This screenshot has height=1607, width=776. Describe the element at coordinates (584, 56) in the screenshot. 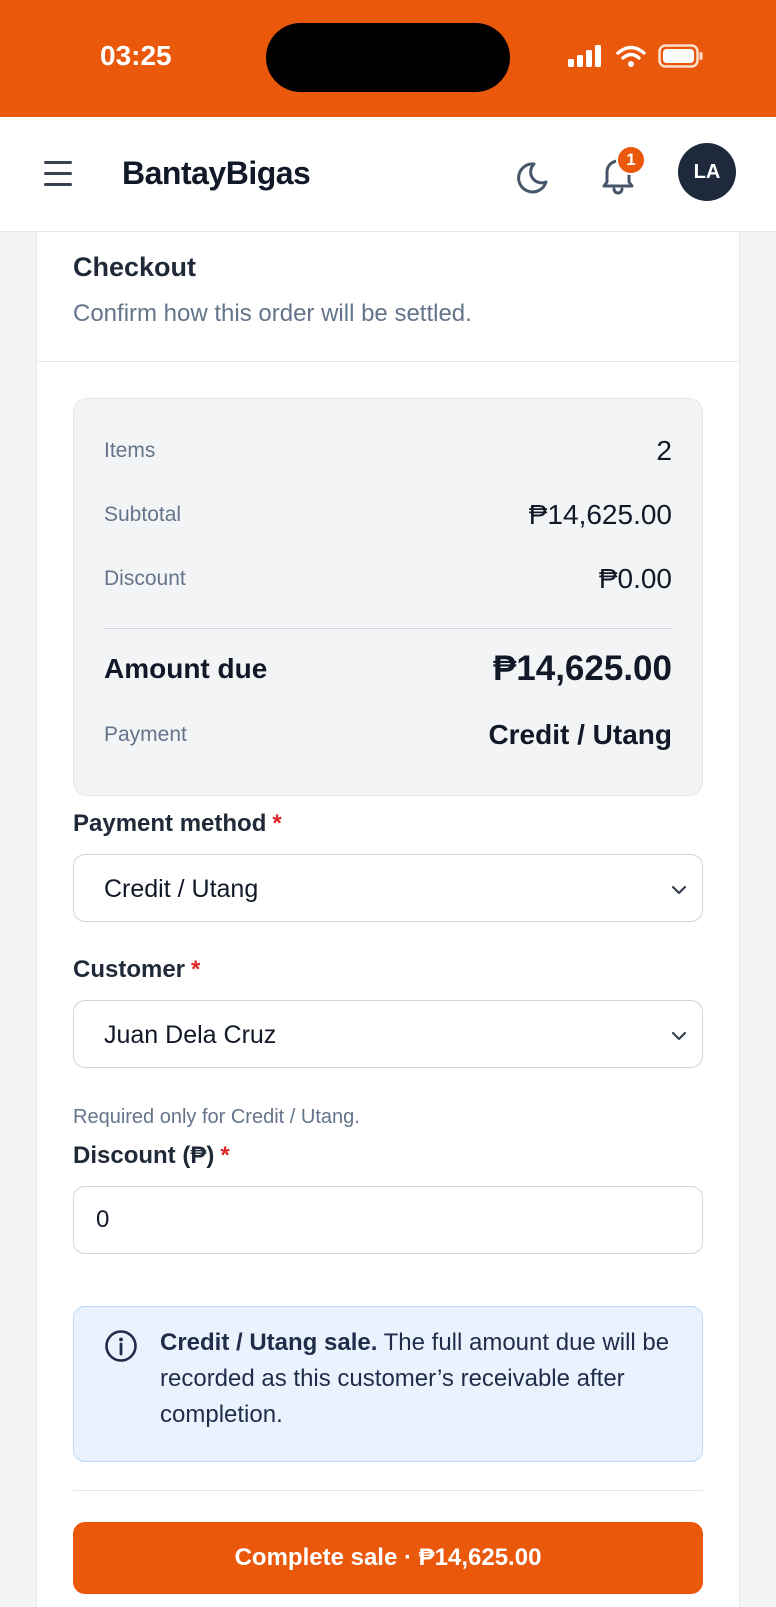

I see `signal-icon` at that location.